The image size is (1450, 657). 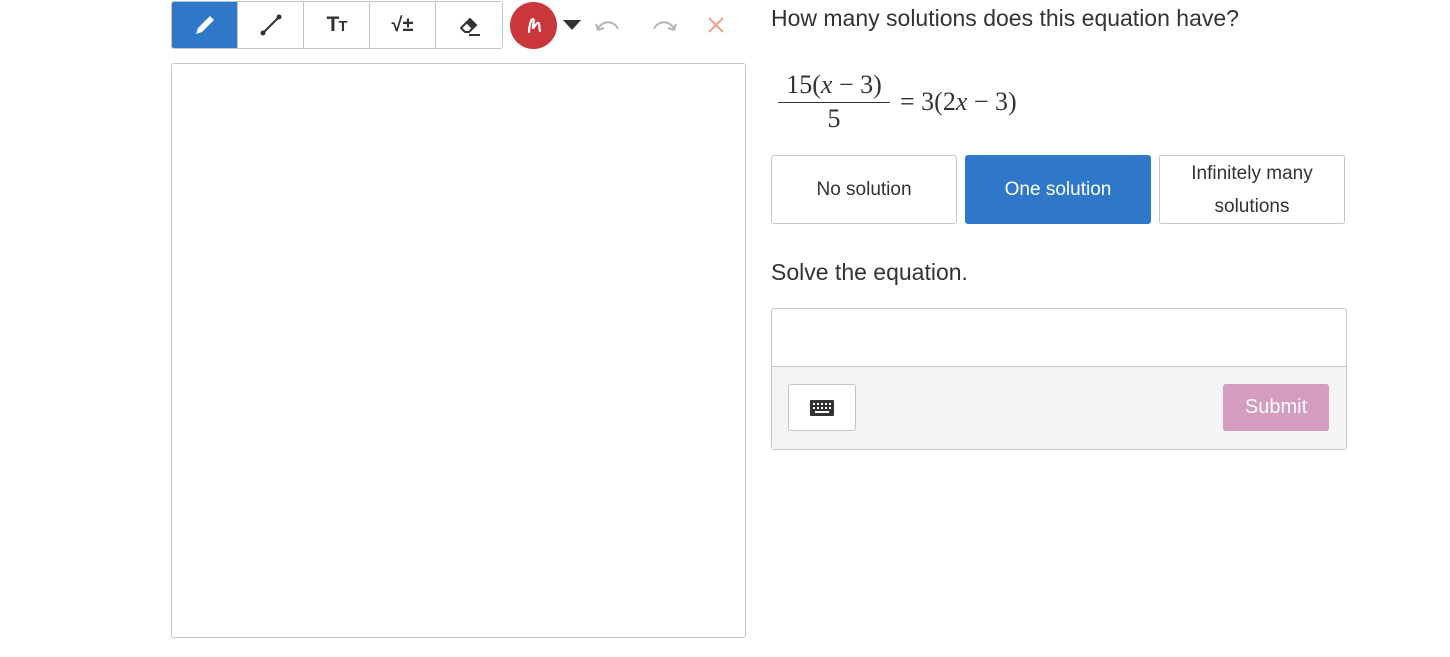 I want to click on equation-denominator: 5, so click(x=834, y=117).